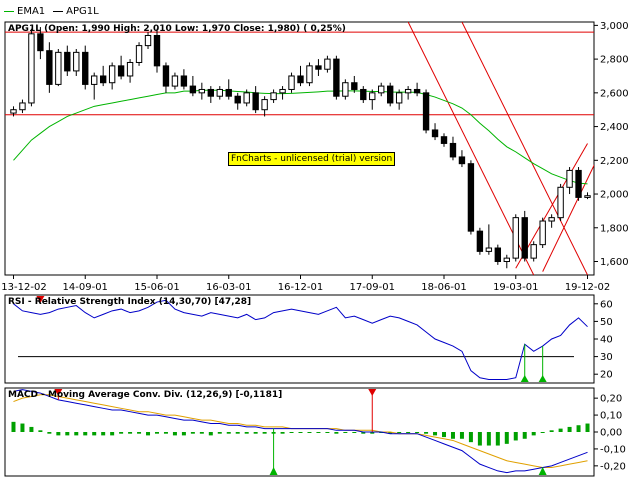 The width and height of the screenshot is (640, 484). Describe the element at coordinates (613, 466) in the screenshot. I see `macd-y-tick-label: -0,20` at that location.